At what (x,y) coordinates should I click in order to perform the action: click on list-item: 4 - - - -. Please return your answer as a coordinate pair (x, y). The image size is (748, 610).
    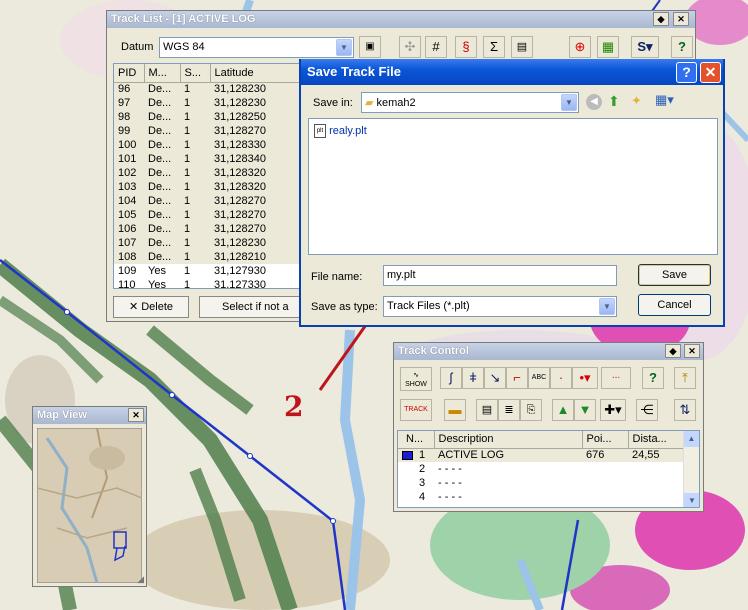
    Looking at the image, I should click on (541, 497).